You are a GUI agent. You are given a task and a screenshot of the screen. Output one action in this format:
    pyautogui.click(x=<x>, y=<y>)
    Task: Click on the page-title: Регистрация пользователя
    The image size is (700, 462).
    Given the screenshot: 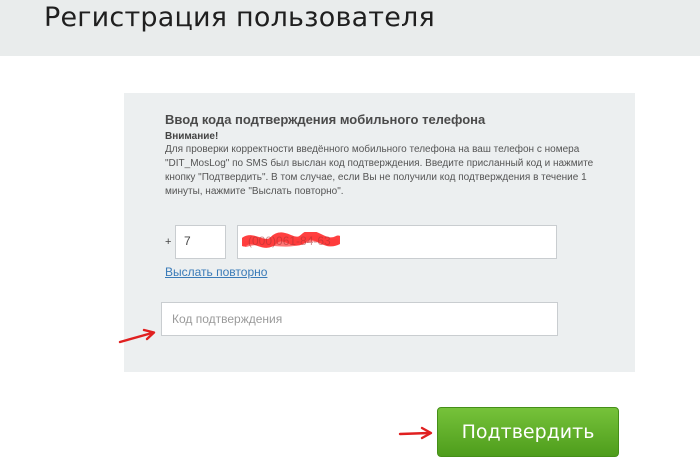 What is the action you would take?
    pyautogui.click(x=239, y=17)
    